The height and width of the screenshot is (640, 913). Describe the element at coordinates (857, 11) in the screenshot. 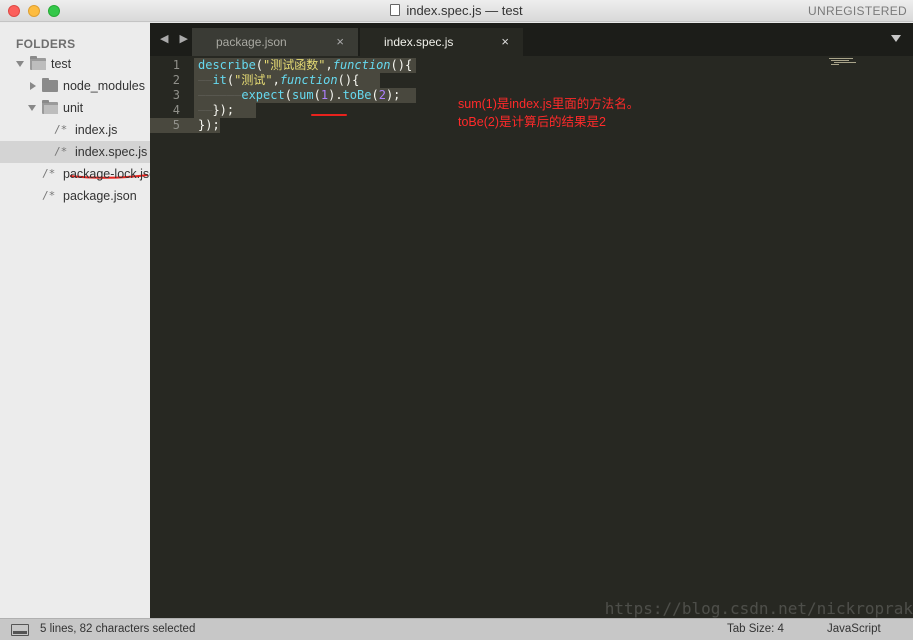

I see `unregistered-label: UNREGISTERED` at that location.